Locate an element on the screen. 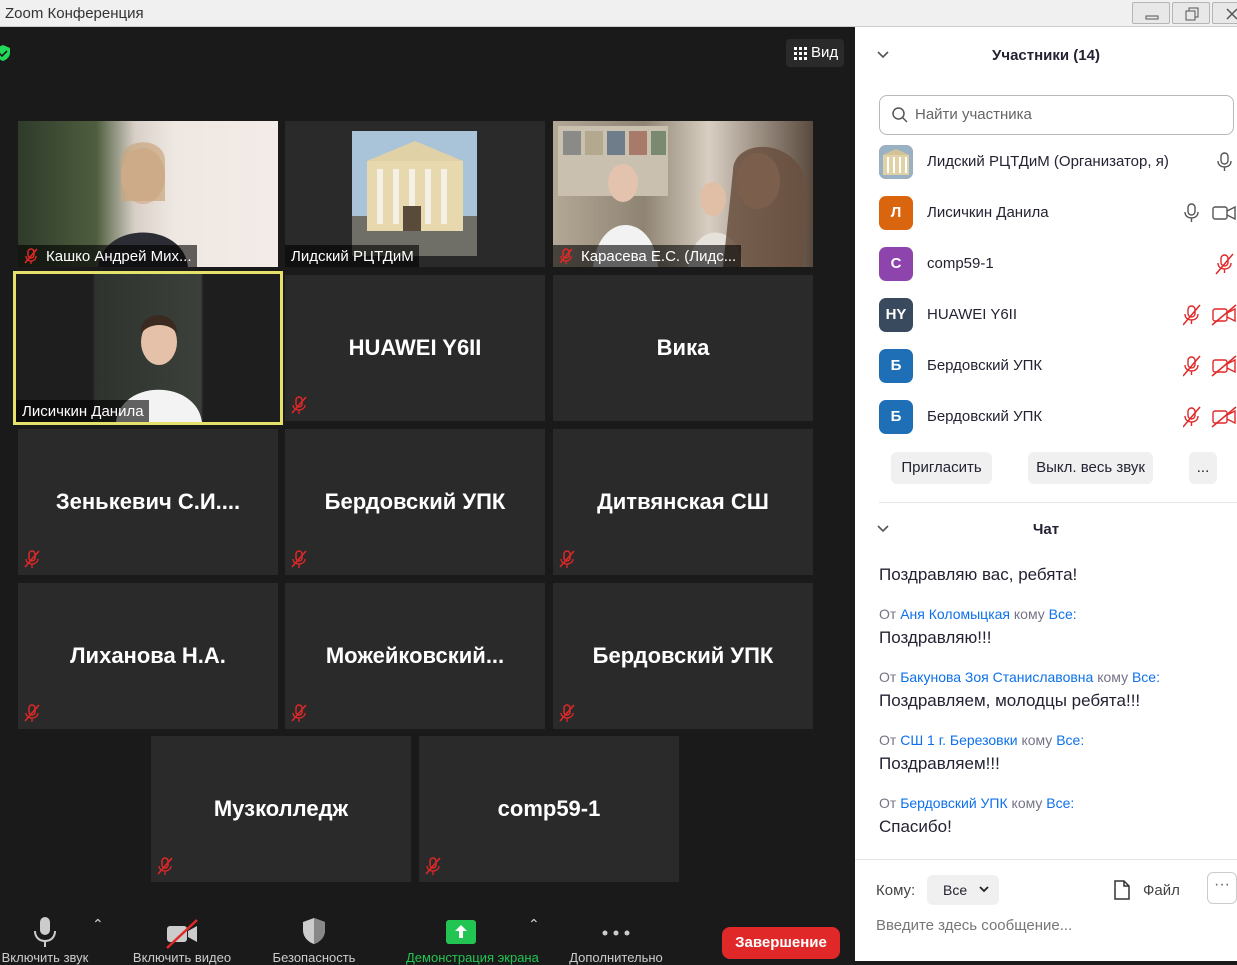  avatar: C is located at coordinates (896, 264).